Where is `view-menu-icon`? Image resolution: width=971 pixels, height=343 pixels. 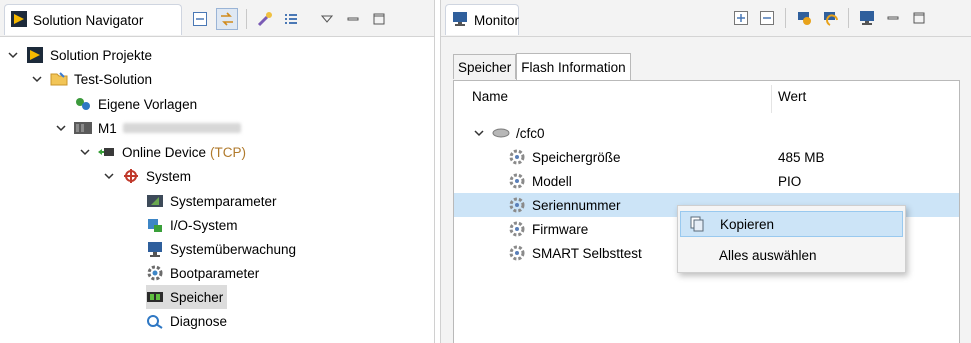
view-menu-icon is located at coordinates (327, 19).